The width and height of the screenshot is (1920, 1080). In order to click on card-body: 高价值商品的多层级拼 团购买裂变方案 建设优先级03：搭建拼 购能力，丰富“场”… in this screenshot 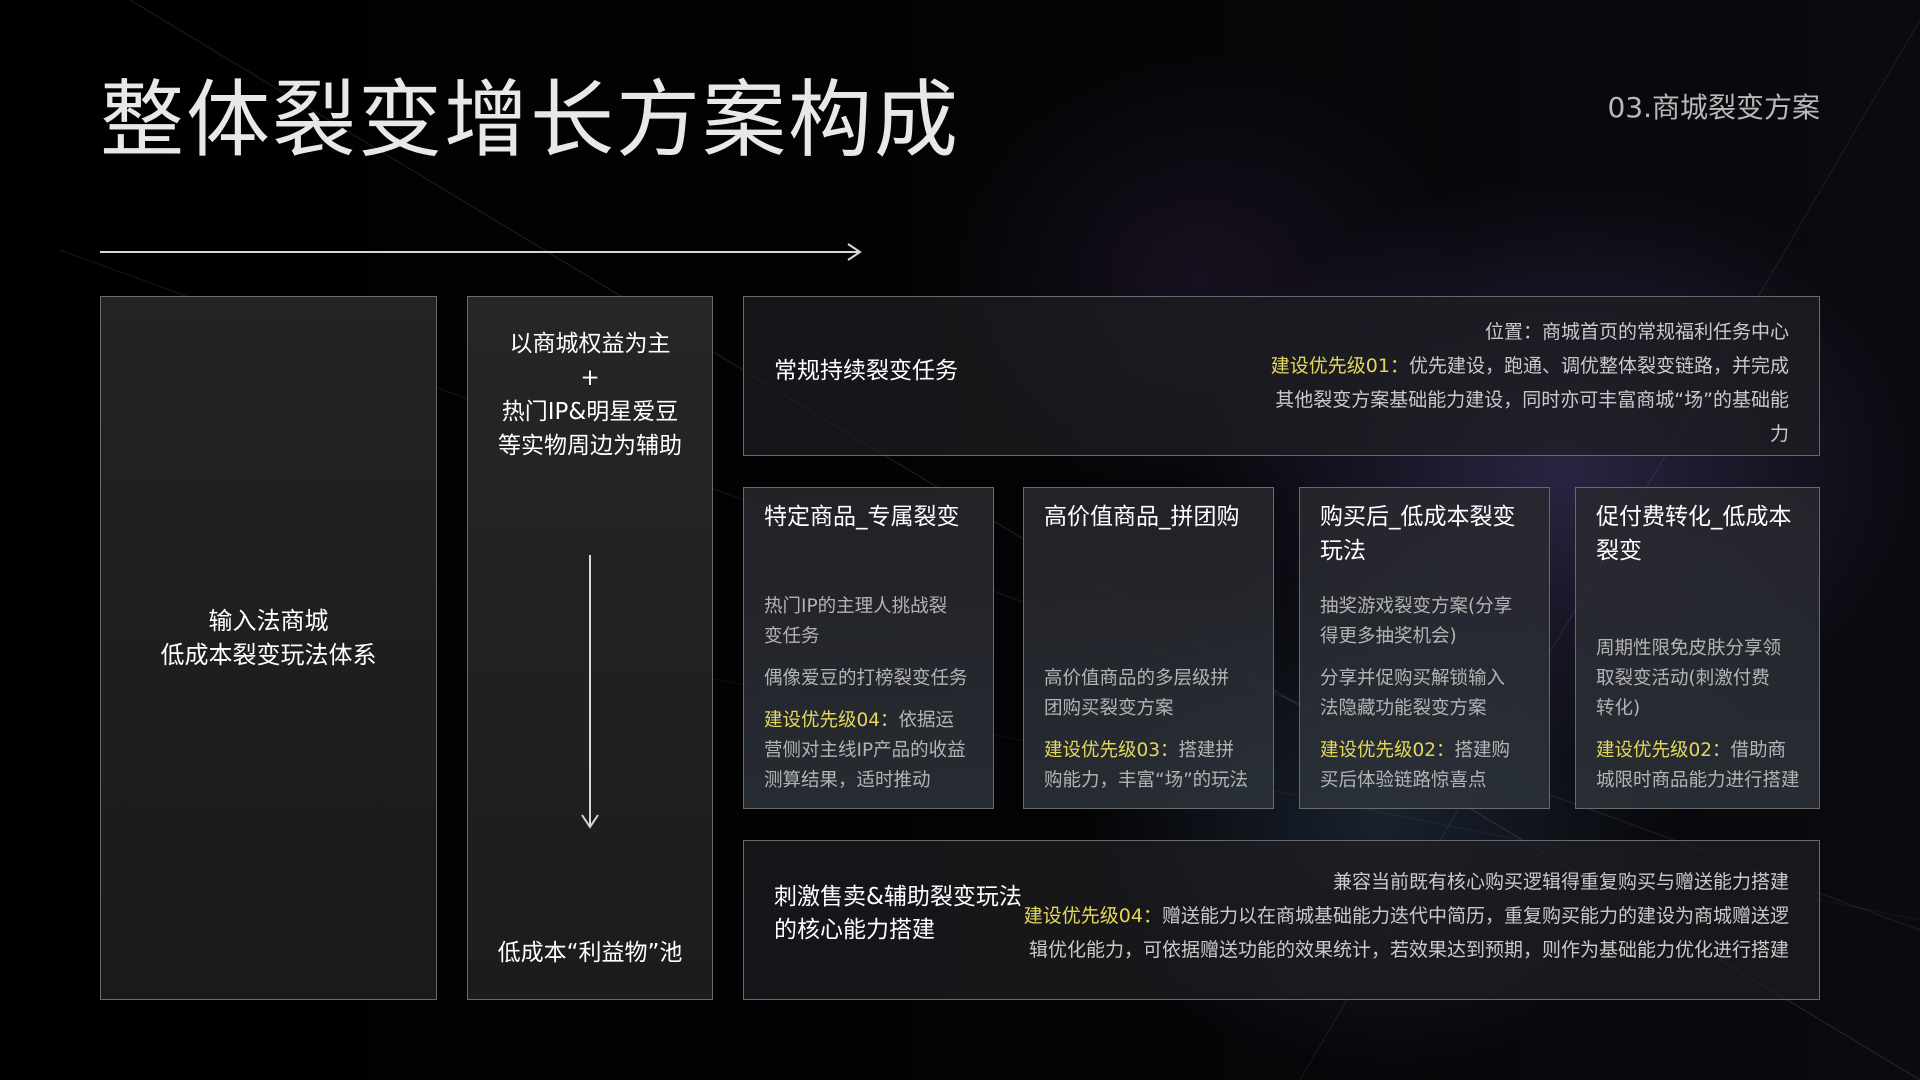, I will do `click(1151, 730)`.